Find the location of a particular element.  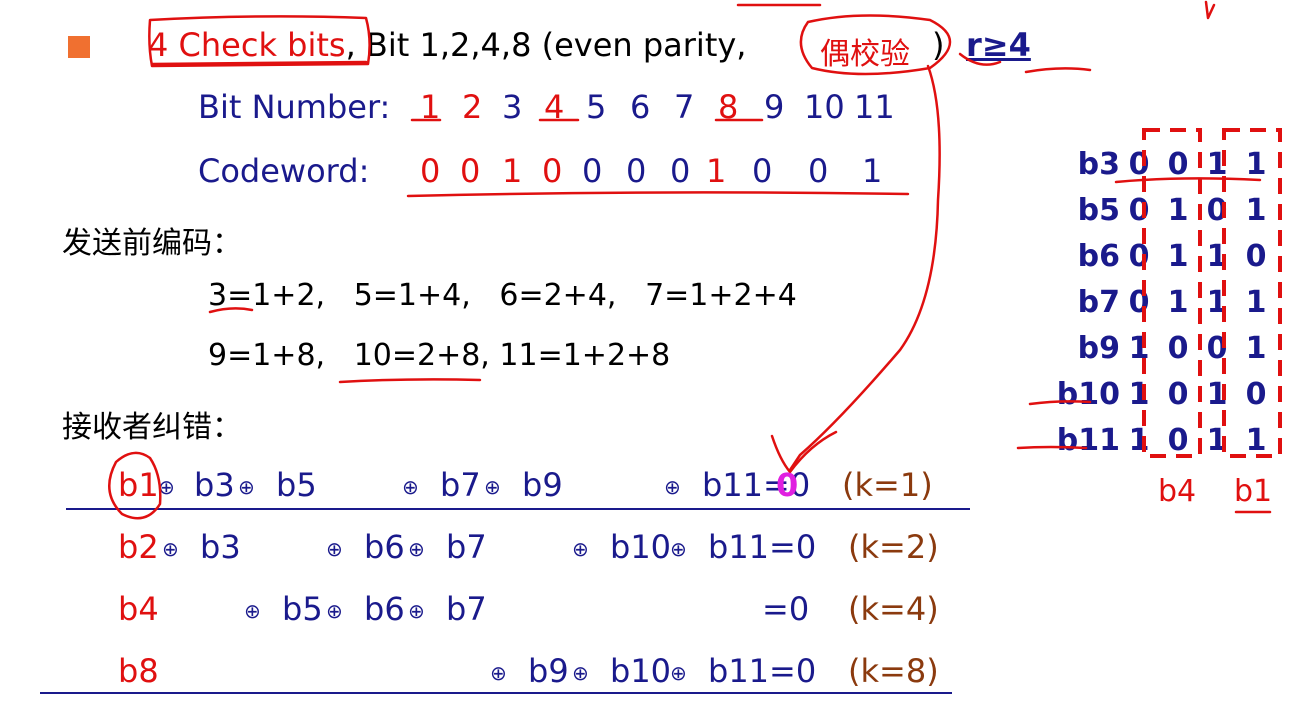

ink-stroke is located at coordinates (1058, 70).